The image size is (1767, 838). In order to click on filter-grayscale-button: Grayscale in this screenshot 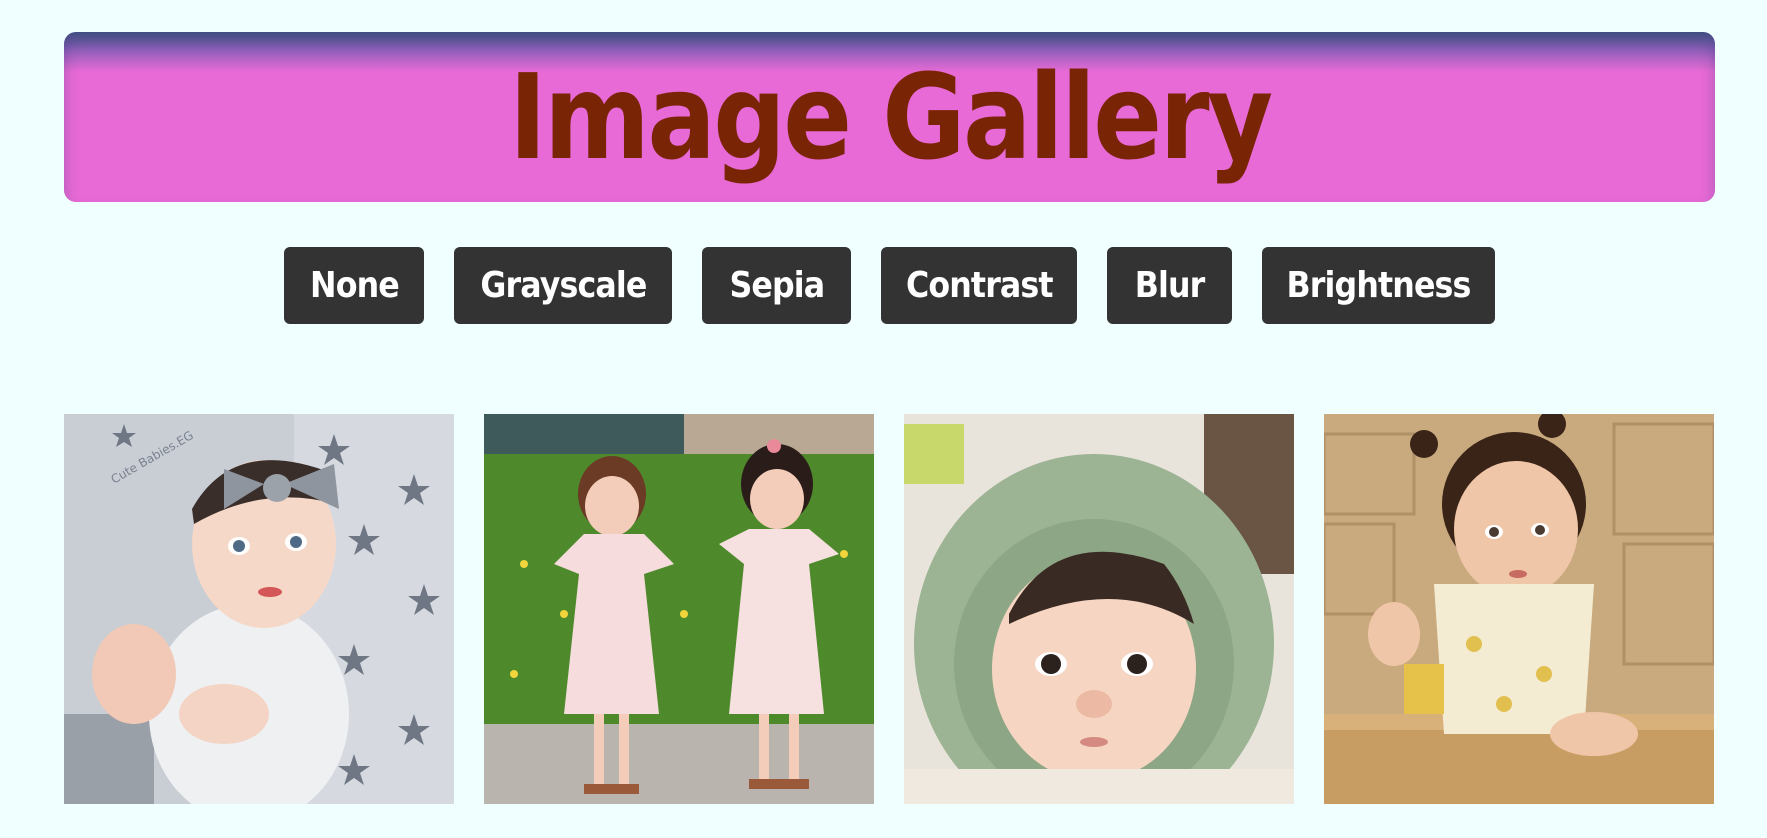, I will do `click(563, 285)`.